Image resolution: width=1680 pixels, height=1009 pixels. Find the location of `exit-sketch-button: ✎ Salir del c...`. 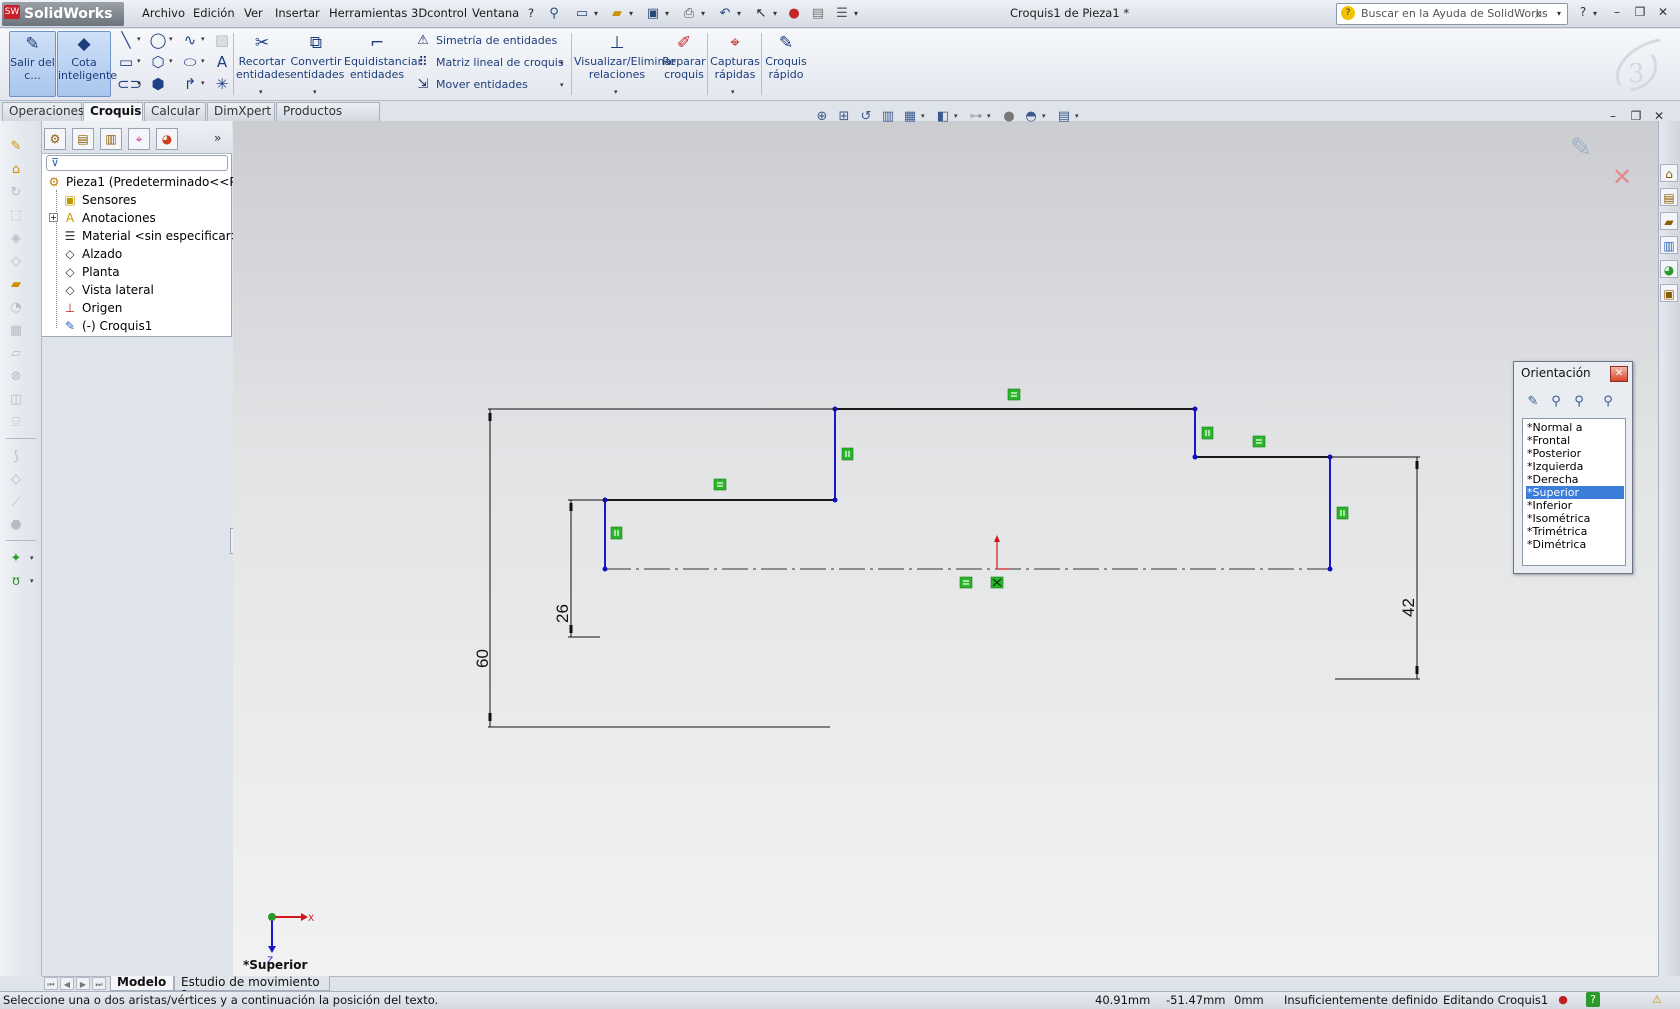

exit-sketch-button: ✎ Salir del c... is located at coordinates (32, 64).